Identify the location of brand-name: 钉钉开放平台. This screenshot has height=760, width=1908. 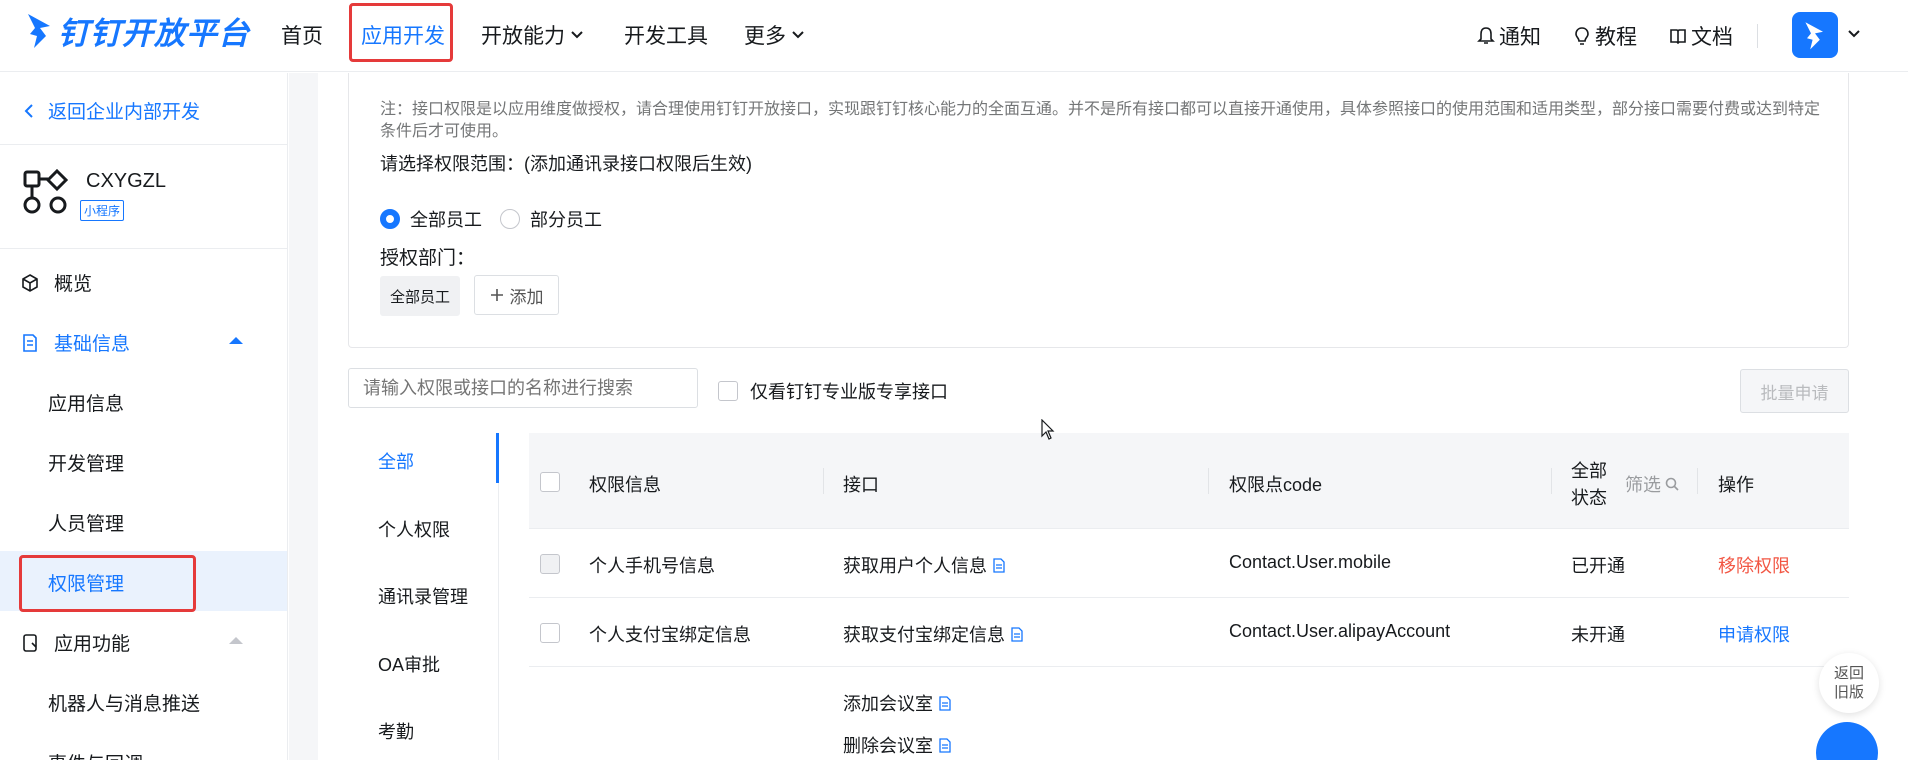
(154, 33).